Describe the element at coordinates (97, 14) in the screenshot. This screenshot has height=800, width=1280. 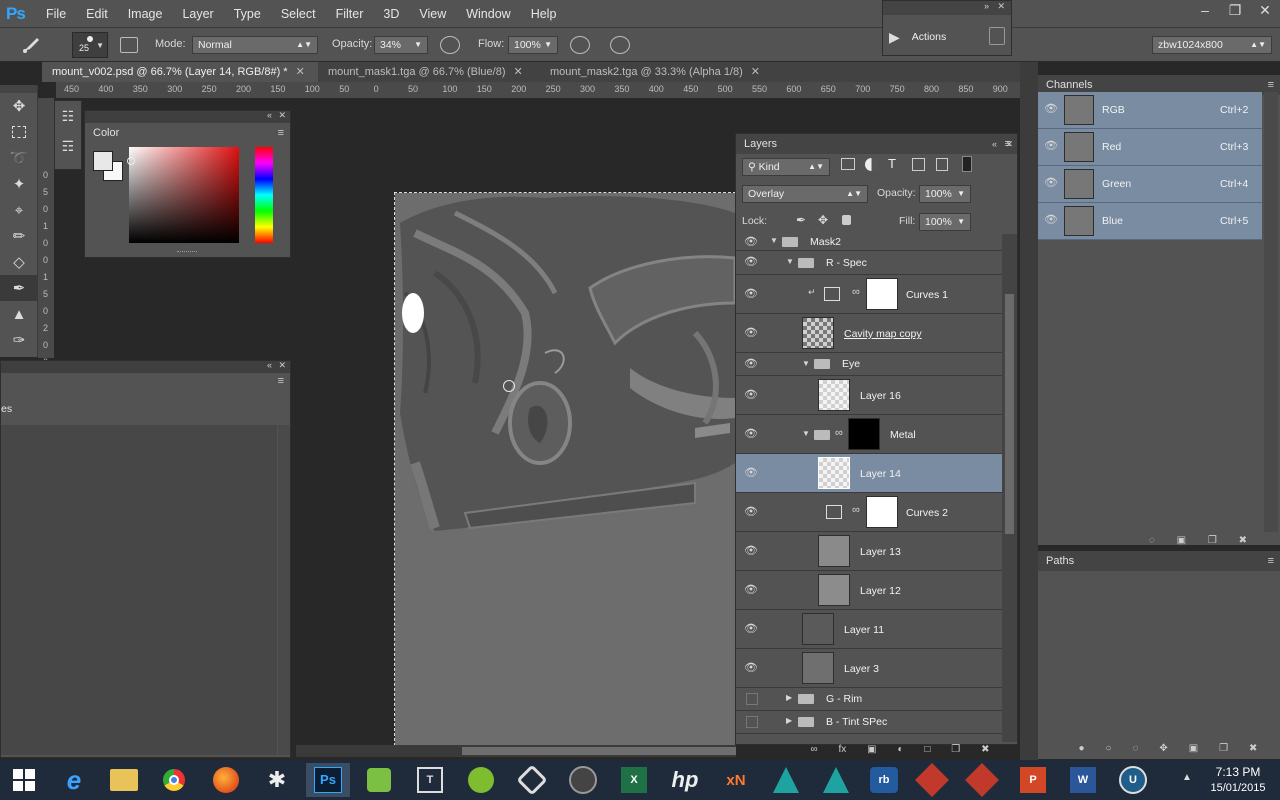
I see `menu-edit: Edit` at that location.